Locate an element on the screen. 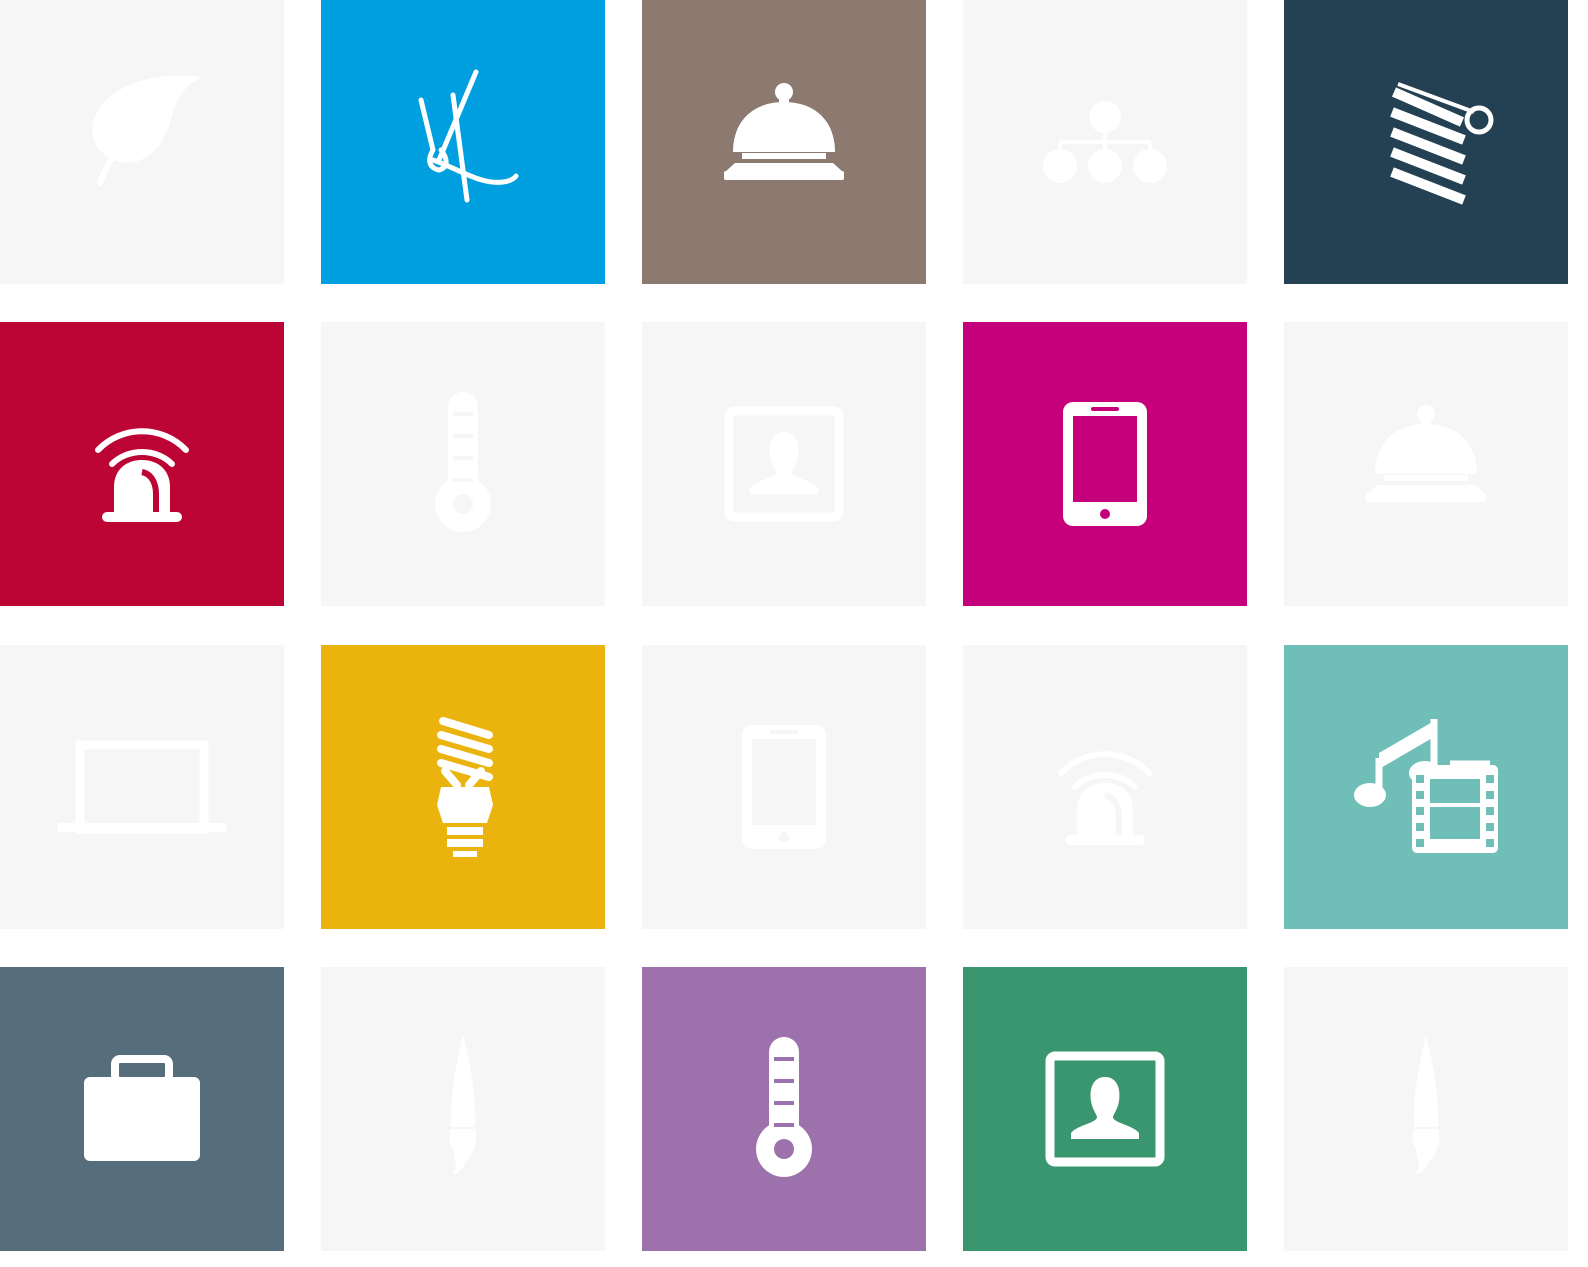 The width and height of the screenshot is (1588, 1267). icon-tile-kite is located at coordinates (463, 142).